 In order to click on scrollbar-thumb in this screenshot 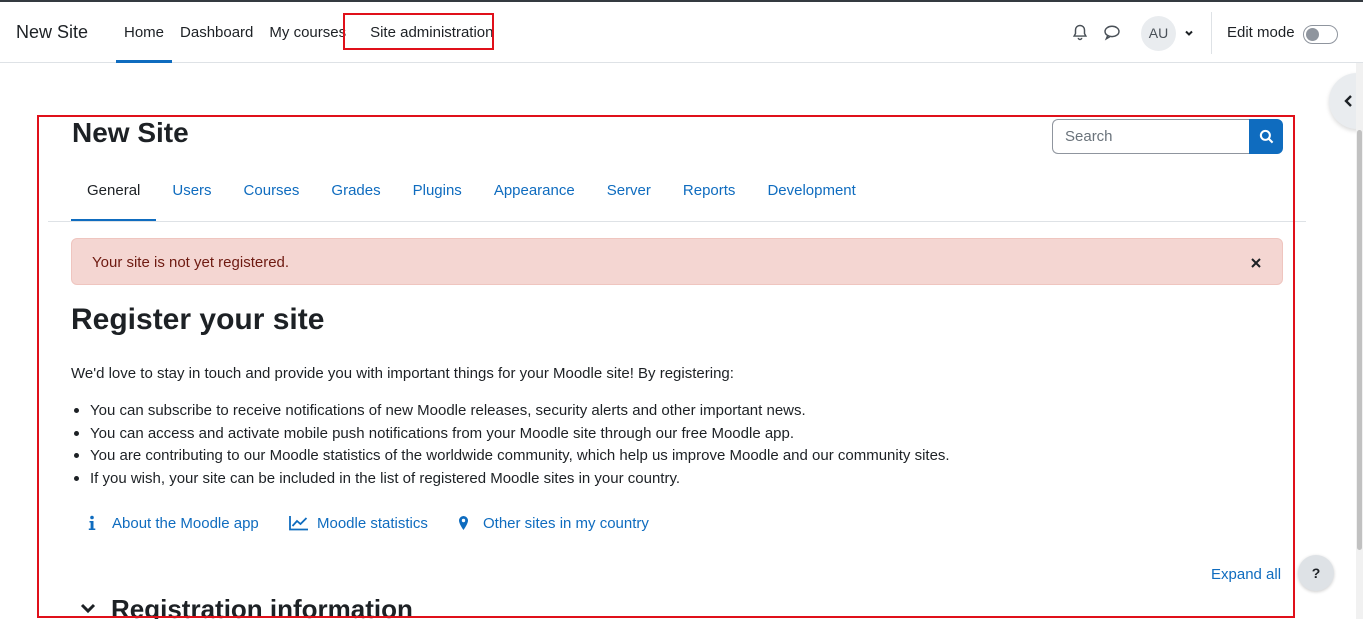, I will do `click(1359, 340)`.